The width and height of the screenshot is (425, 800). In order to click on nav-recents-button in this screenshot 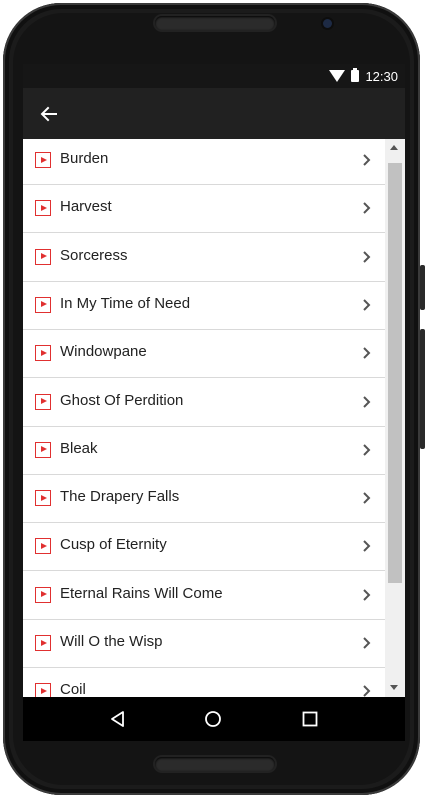, I will do `click(310, 719)`.